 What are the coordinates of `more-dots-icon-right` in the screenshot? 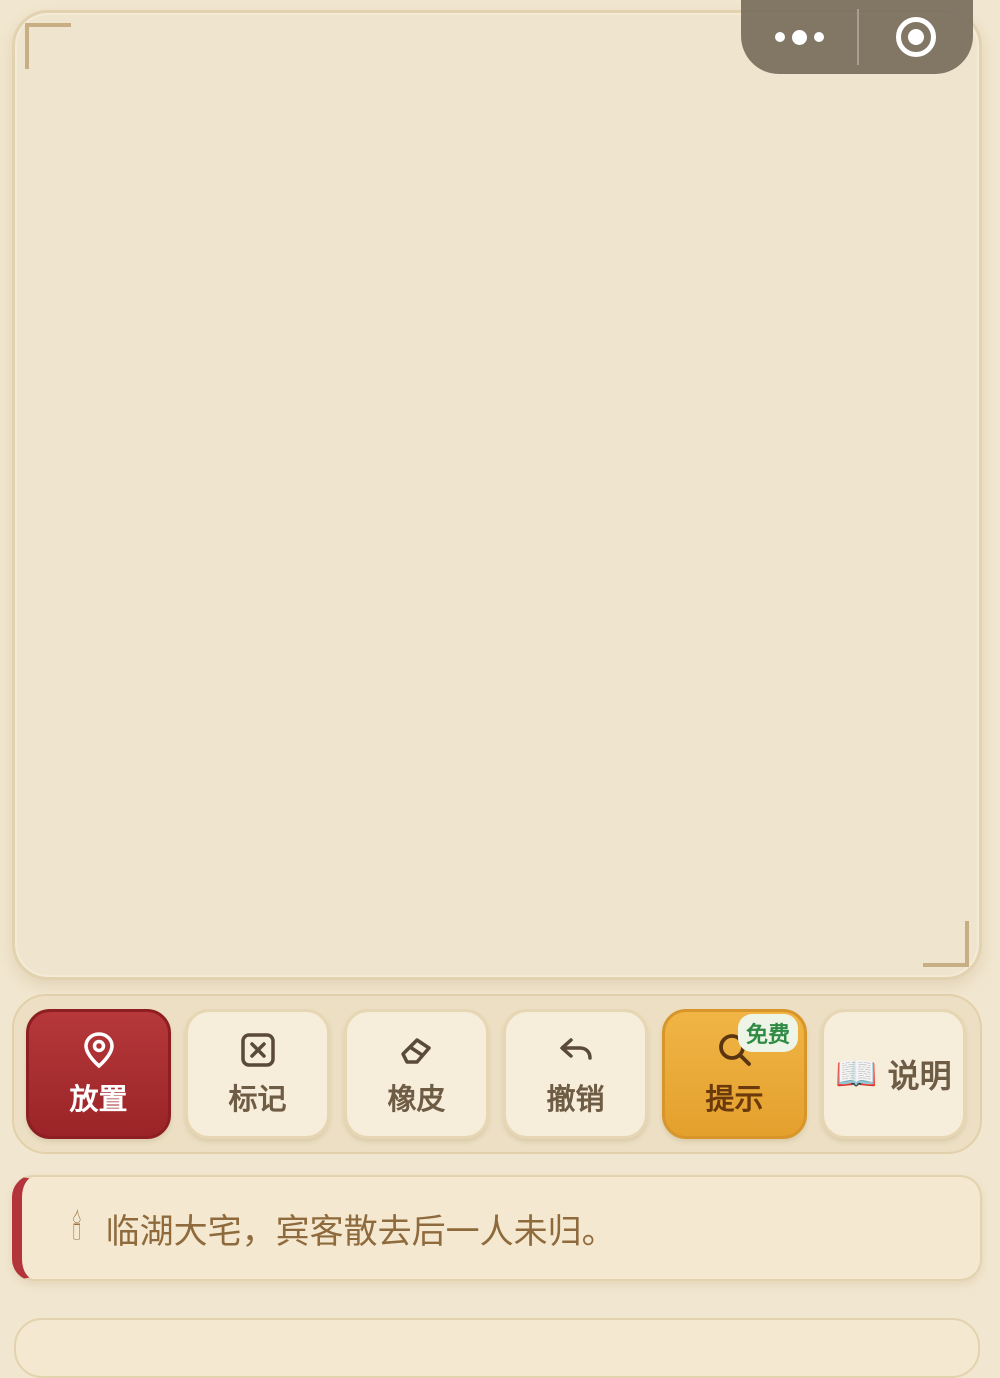 It's located at (818, 37).